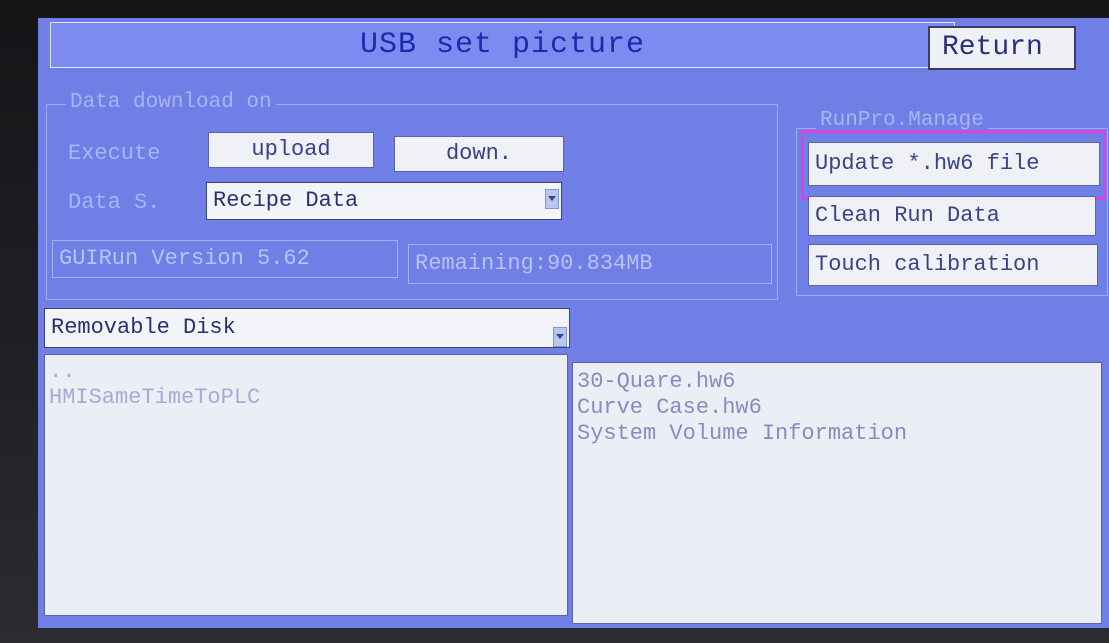 This screenshot has height=643, width=1109. I want to click on data-source-select: Recipe Data, so click(384, 201).